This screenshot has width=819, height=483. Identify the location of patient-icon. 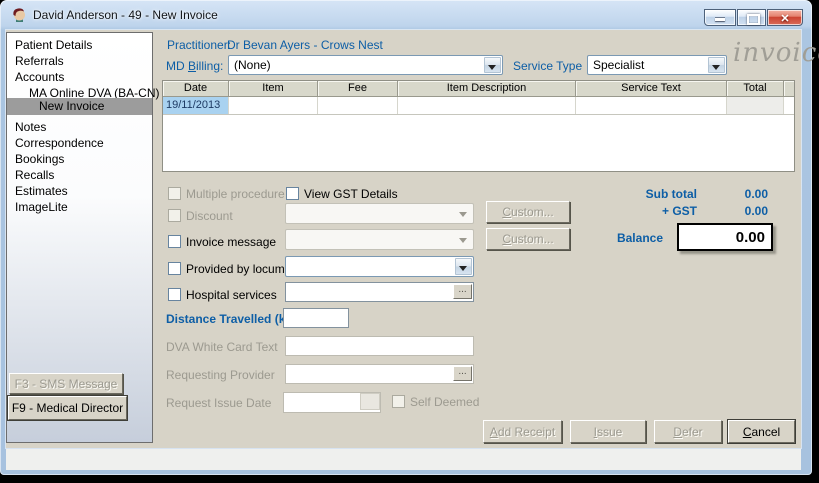
(19, 15).